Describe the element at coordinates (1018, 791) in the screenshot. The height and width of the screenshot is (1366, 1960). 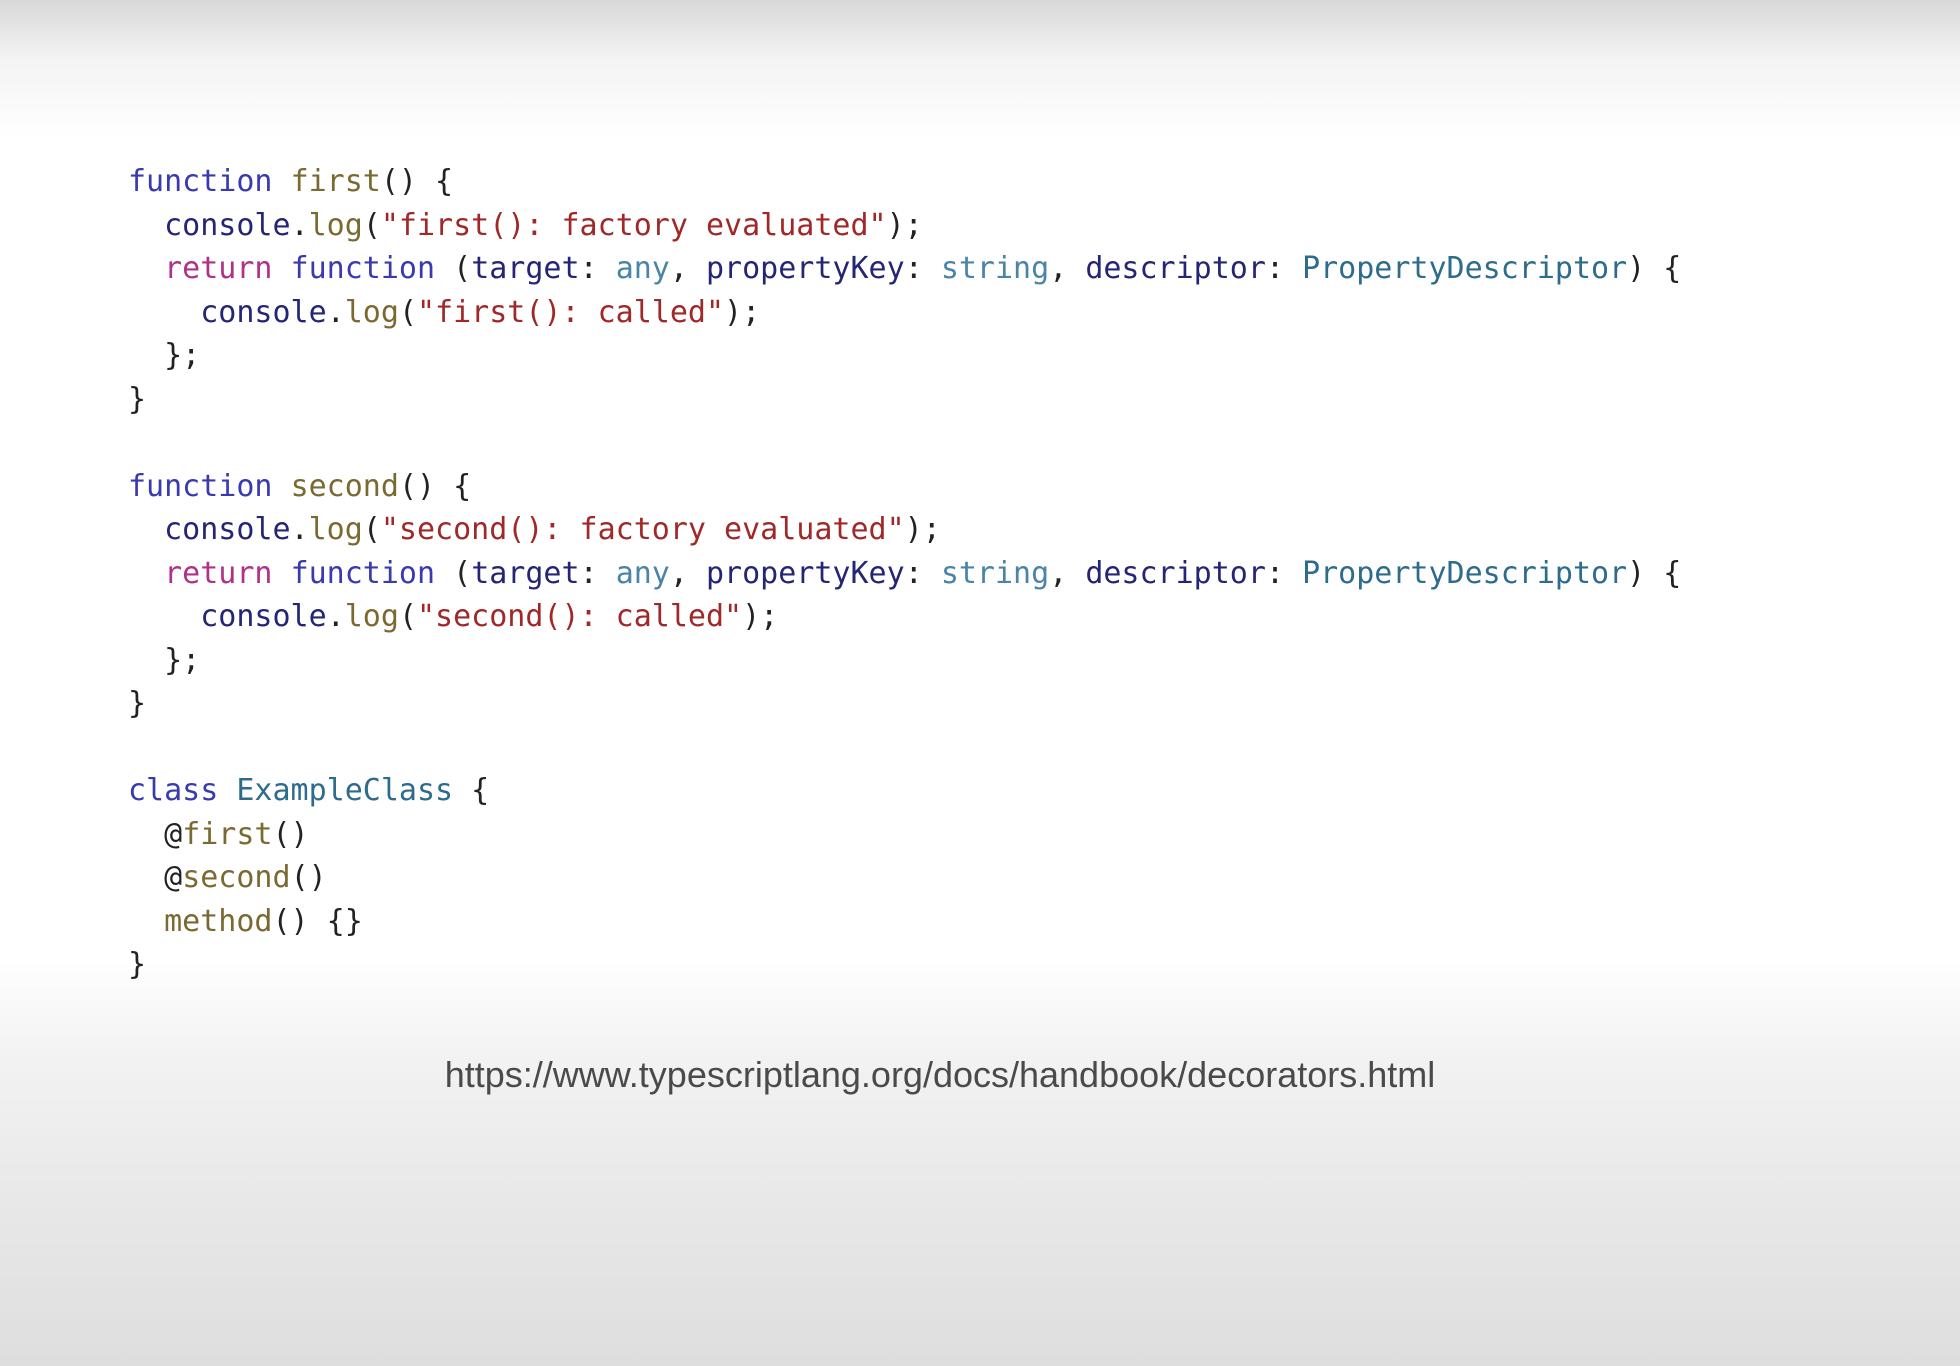
I see `code-line: class ExampleClass {` at that location.